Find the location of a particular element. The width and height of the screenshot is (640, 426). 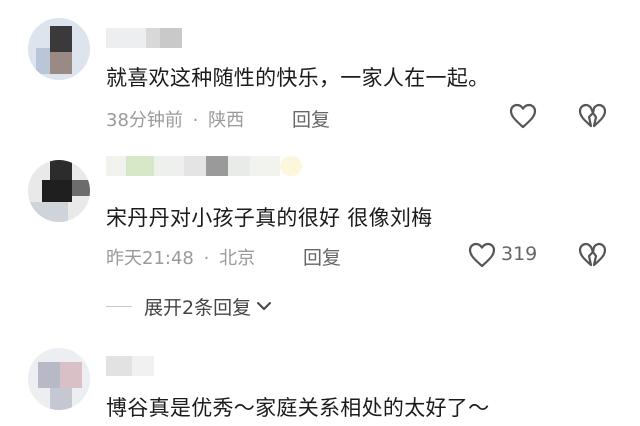

comment-location: 陕西 is located at coordinates (226, 120).